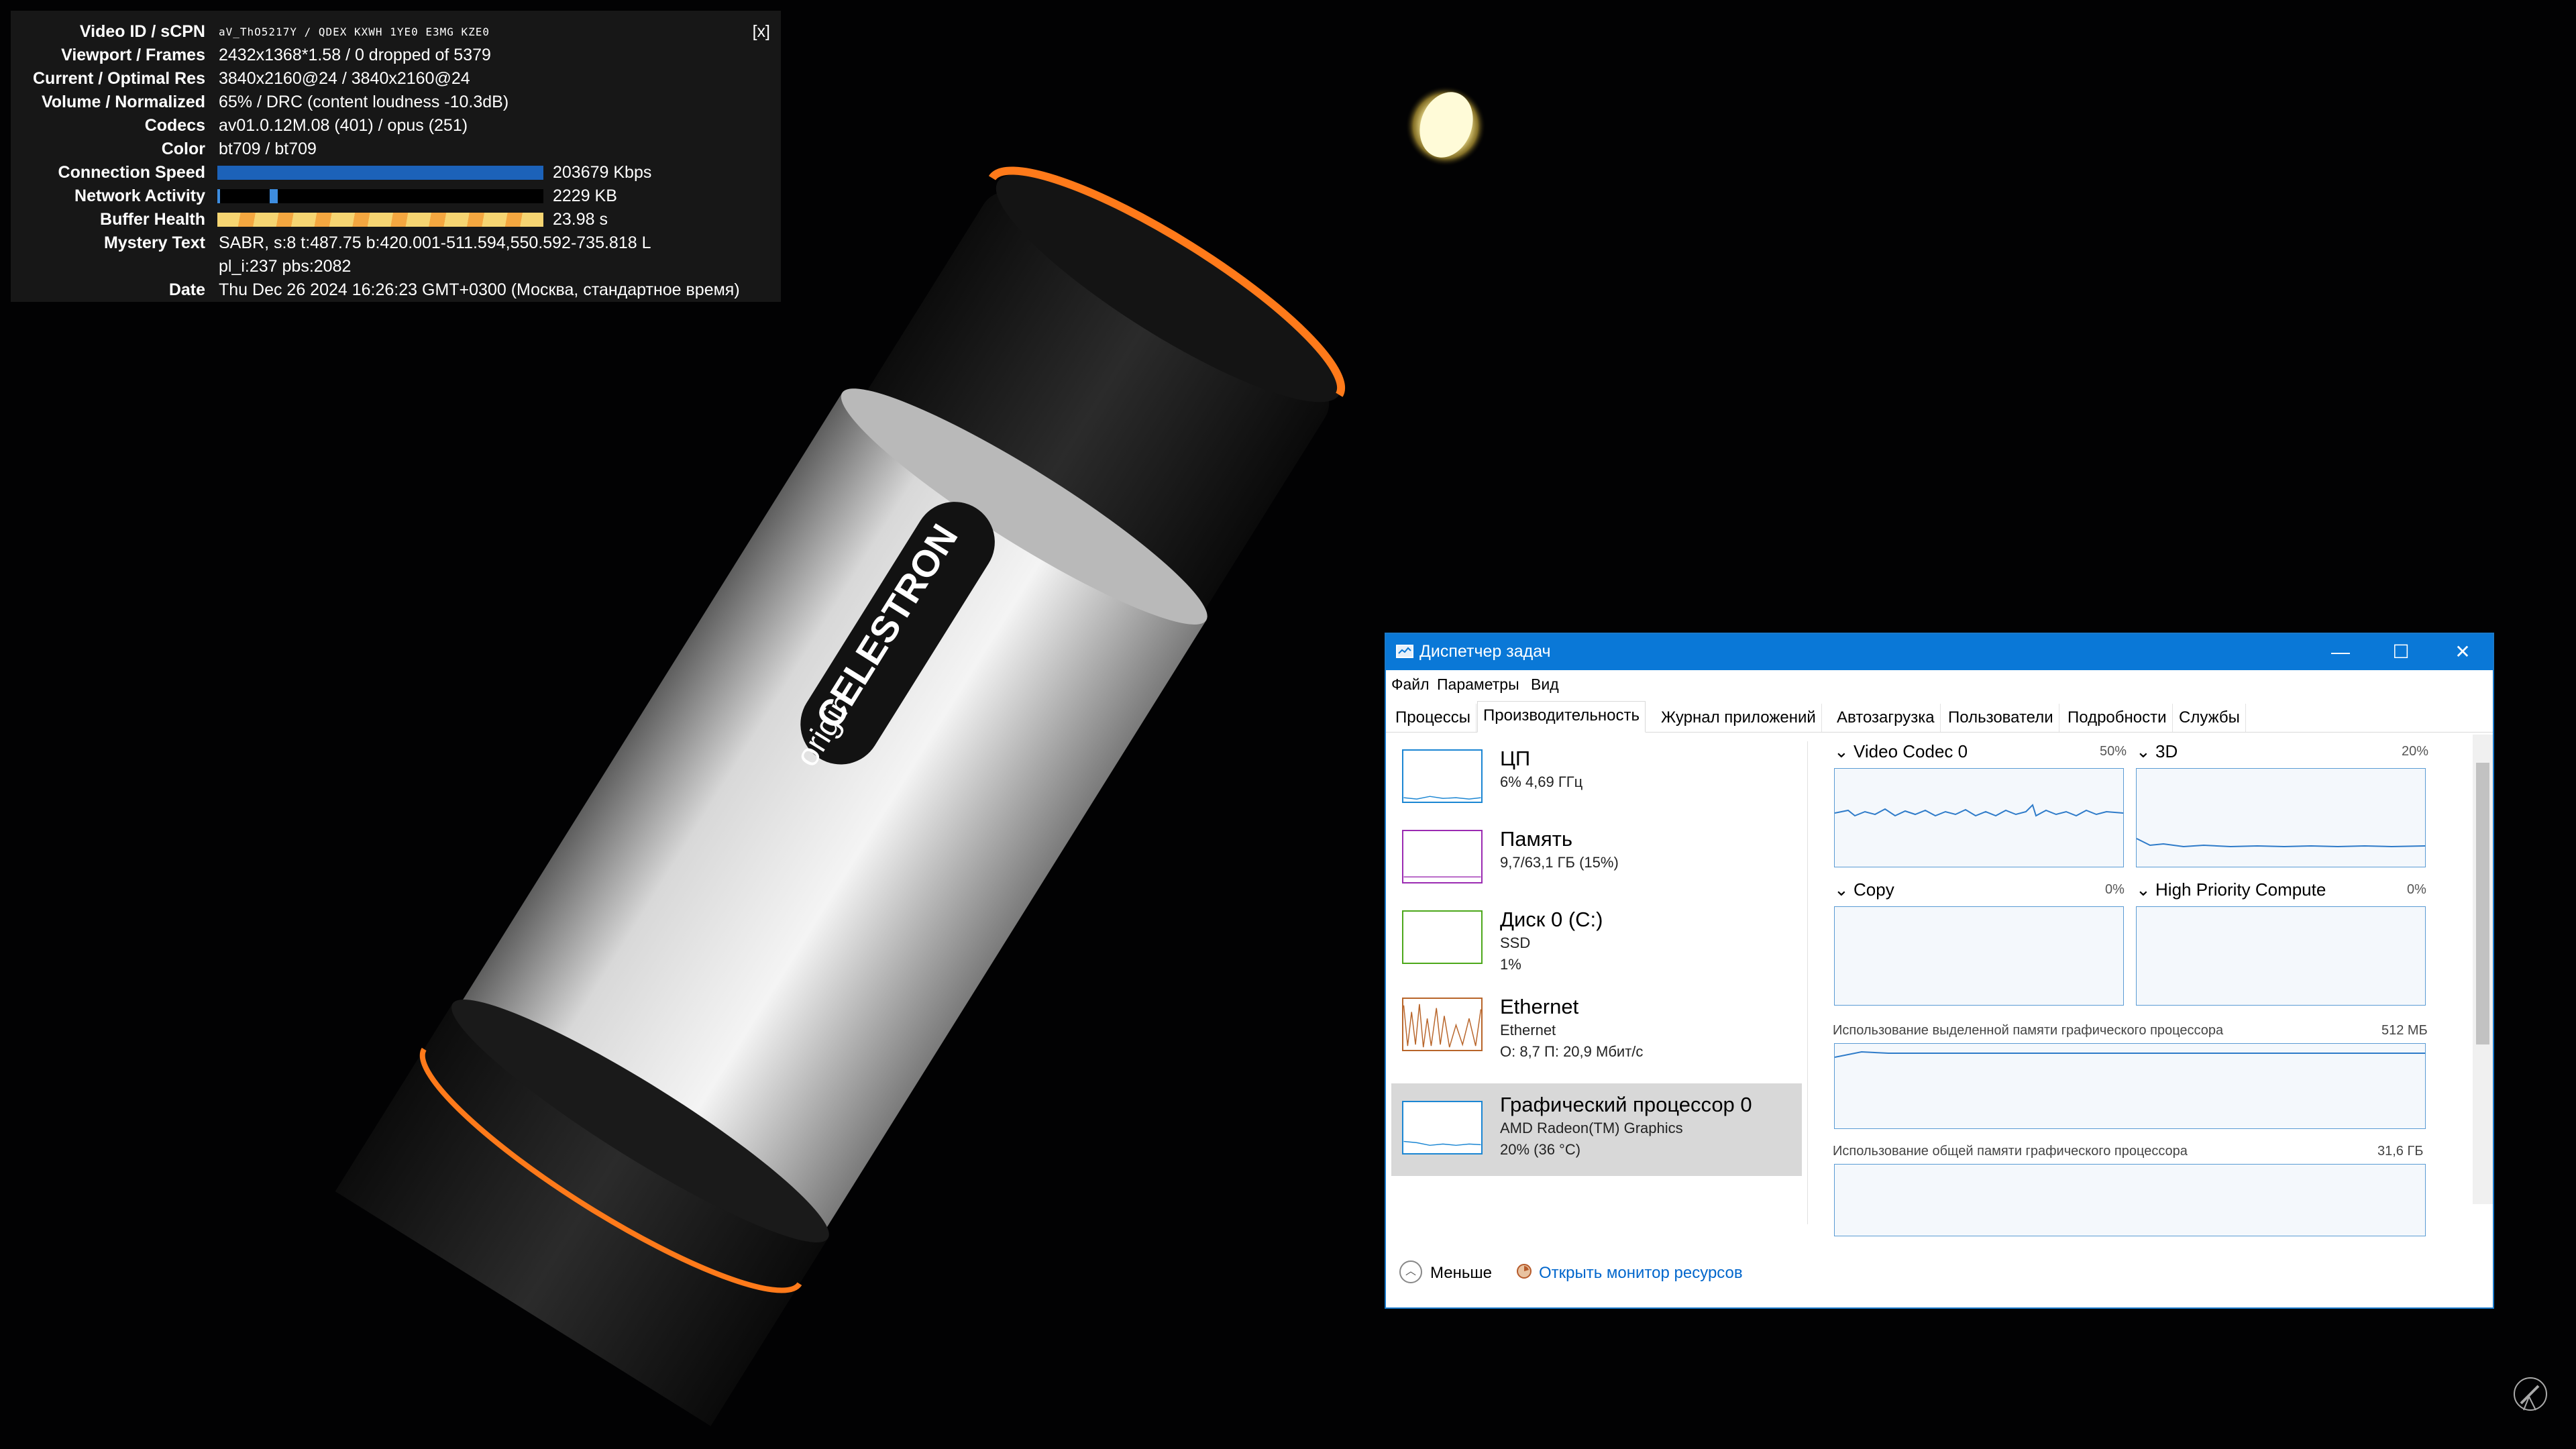 The image size is (2576, 1449). Describe the element at coordinates (1461, 1273) in the screenshot. I see `fewer-details-button: Меньше` at that location.